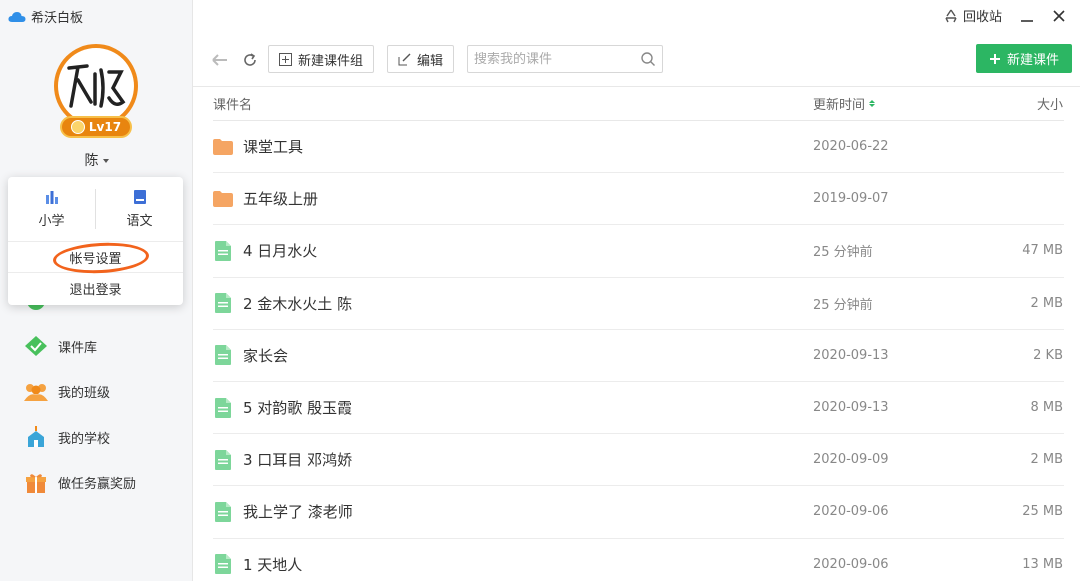  What do you see at coordinates (101, 258) in the screenshot?
I see `highlight-circle` at bounding box center [101, 258].